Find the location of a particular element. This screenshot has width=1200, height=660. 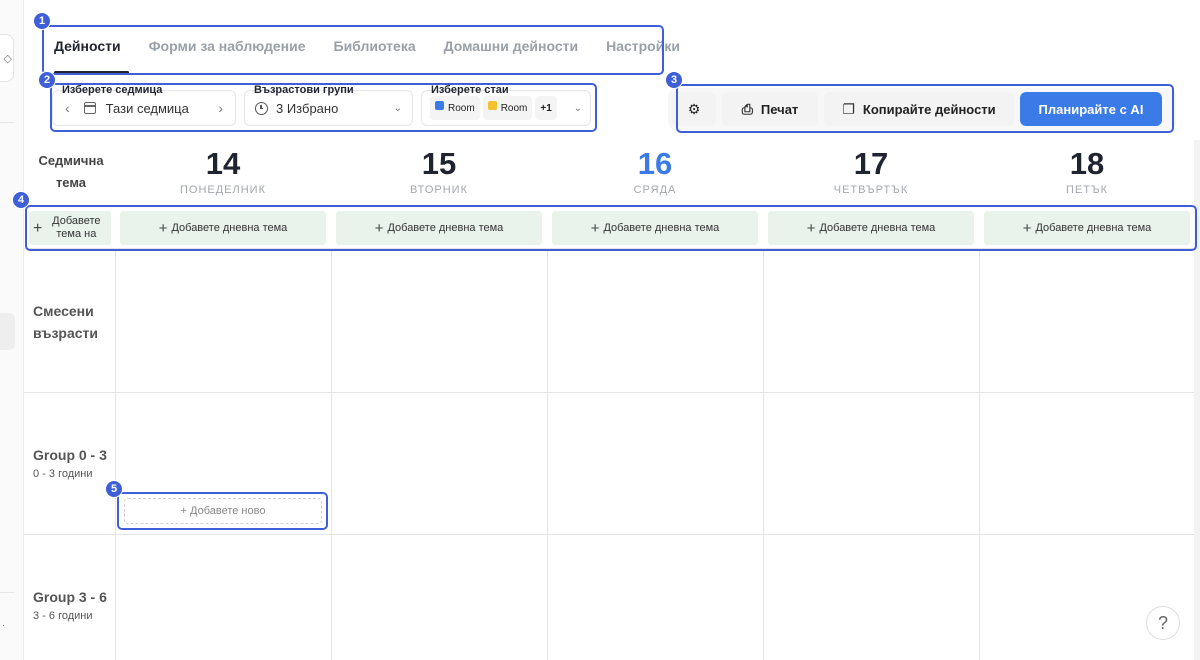

annotation-badge-1: 1 is located at coordinates (42, 21).